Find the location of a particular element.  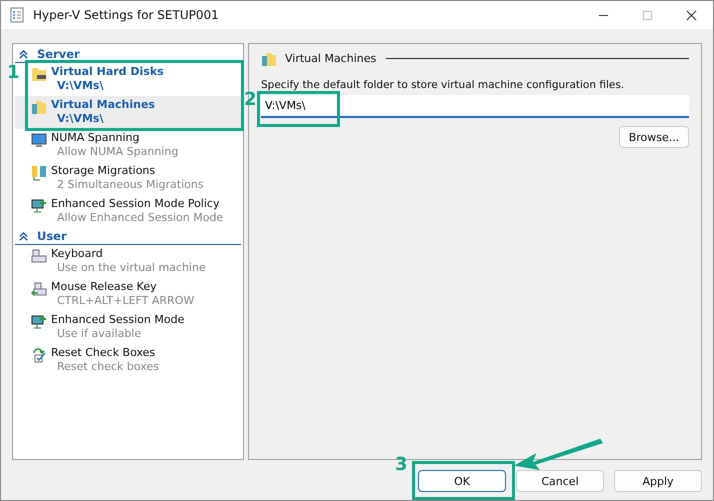

item-name: Virtual Machines is located at coordinates (103, 105).